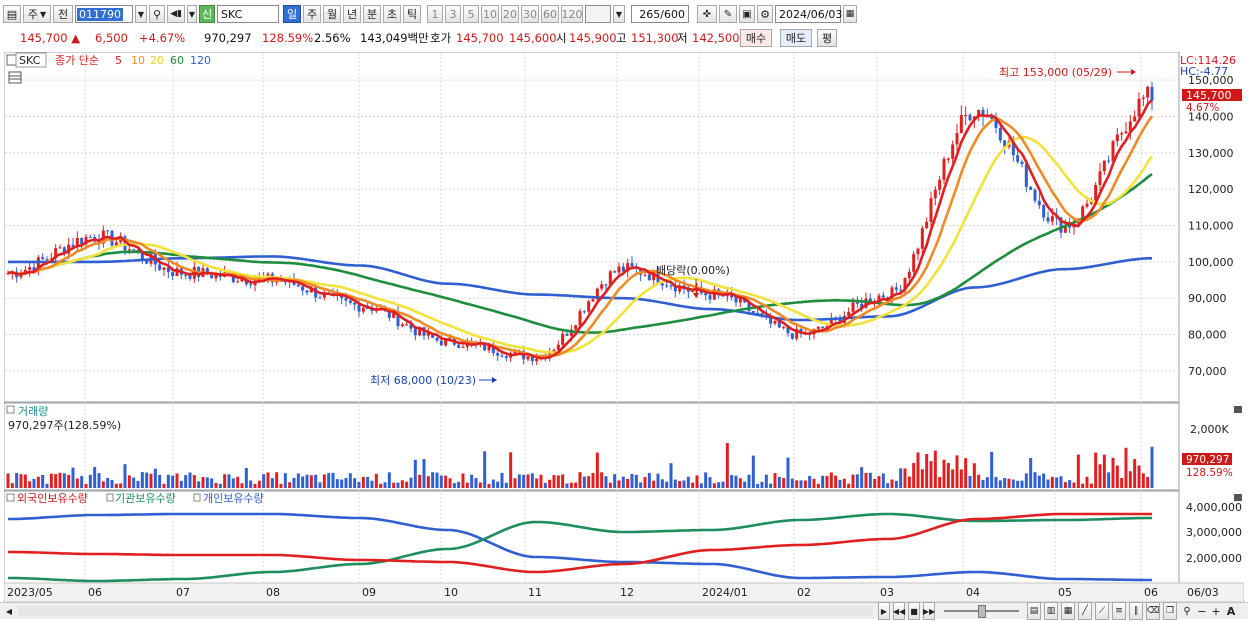  Describe the element at coordinates (1211, 189) in the screenshot. I see `price-y-tick: 120,000` at that location.